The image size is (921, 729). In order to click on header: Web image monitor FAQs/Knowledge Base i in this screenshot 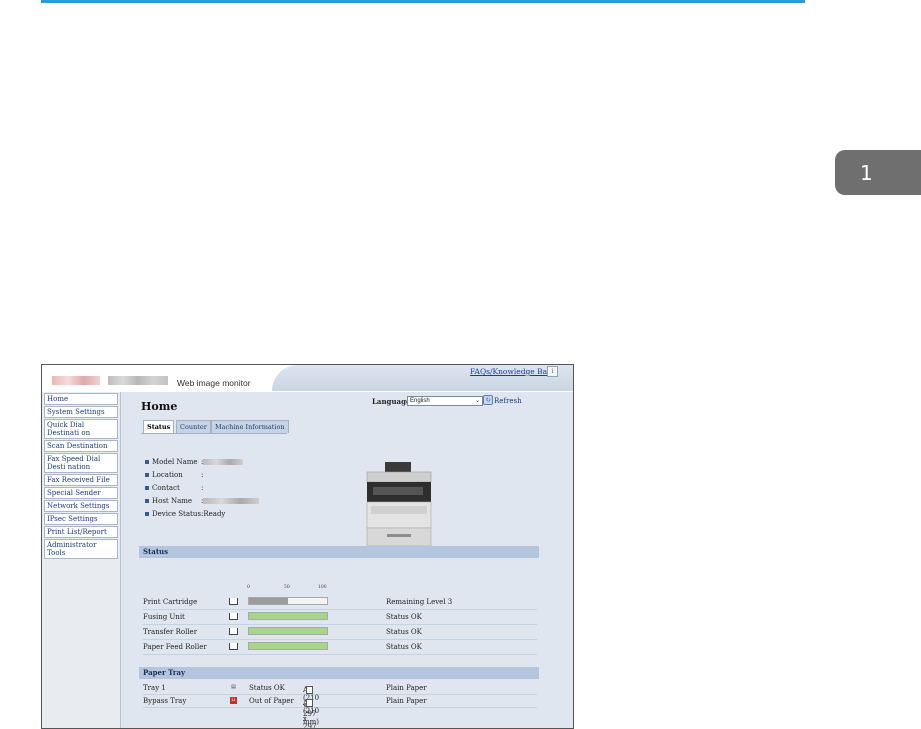, I will do `click(307, 378)`.